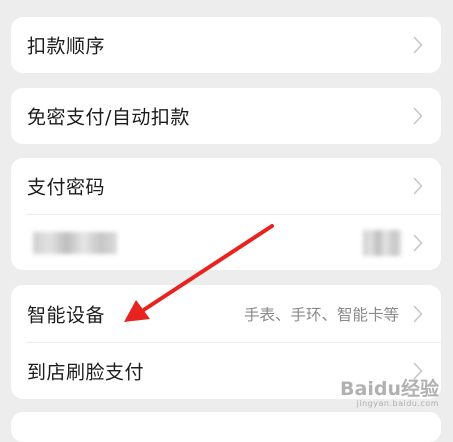  Describe the element at coordinates (226, 313) in the screenshot. I see `smart-device-row: 智能设备 手表、手环、智能卡等` at that location.